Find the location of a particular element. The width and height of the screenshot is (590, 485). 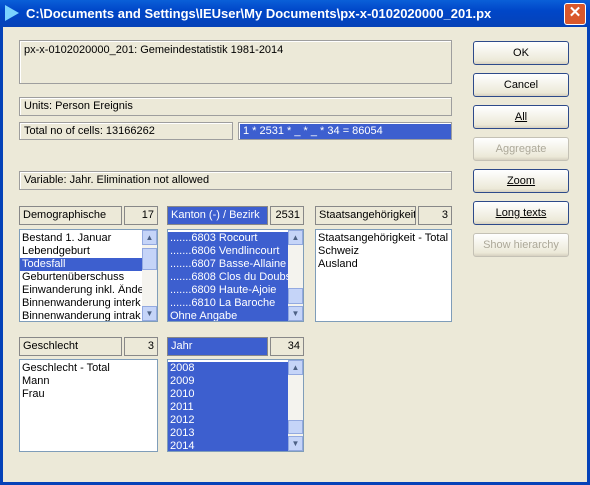

kanton-list-item: Ohne Angabe is located at coordinates (228, 315).